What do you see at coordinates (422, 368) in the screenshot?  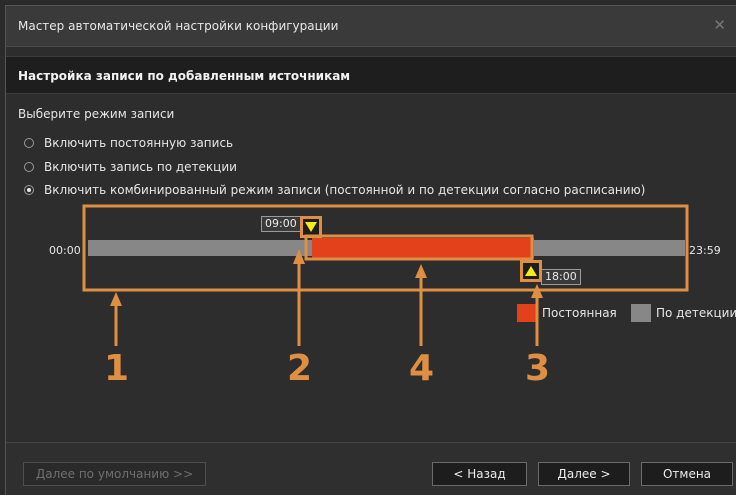 I see `annotation-number-4: 4` at bounding box center [422, 368].